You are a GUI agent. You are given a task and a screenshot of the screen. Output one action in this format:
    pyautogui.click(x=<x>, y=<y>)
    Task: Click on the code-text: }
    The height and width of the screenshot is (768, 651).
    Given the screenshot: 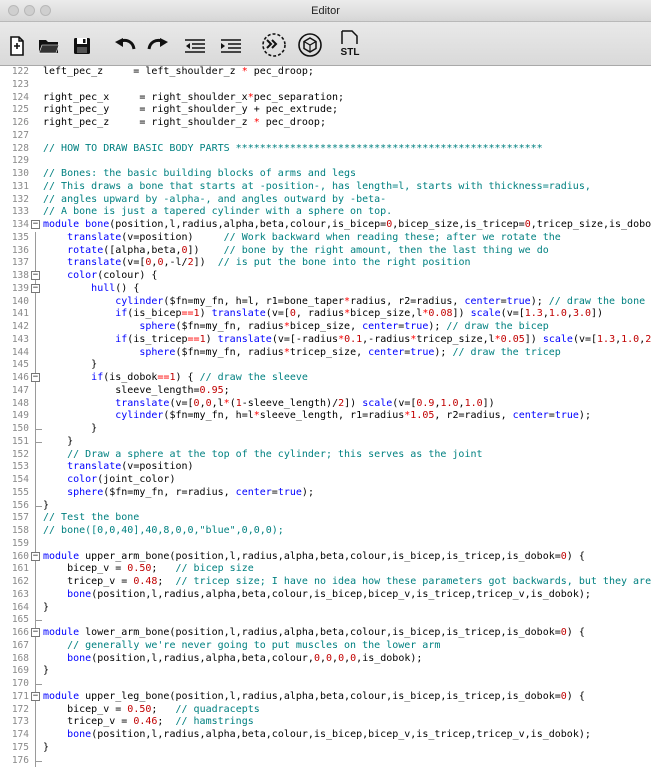 What is the action you would take?
    pyautogui.click(x=70, y=365)
    